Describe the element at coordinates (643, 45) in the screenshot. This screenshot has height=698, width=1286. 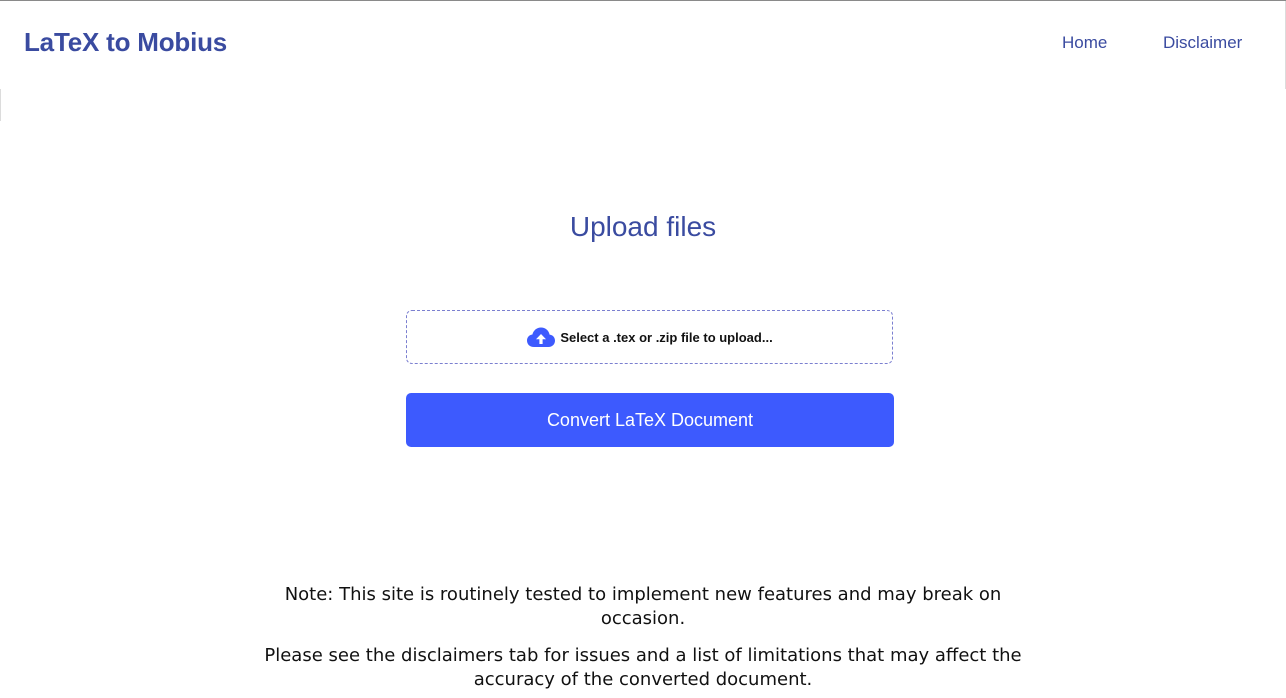
I see `navbar: LaTeX to Mobius Home Disclaimer` at that location.